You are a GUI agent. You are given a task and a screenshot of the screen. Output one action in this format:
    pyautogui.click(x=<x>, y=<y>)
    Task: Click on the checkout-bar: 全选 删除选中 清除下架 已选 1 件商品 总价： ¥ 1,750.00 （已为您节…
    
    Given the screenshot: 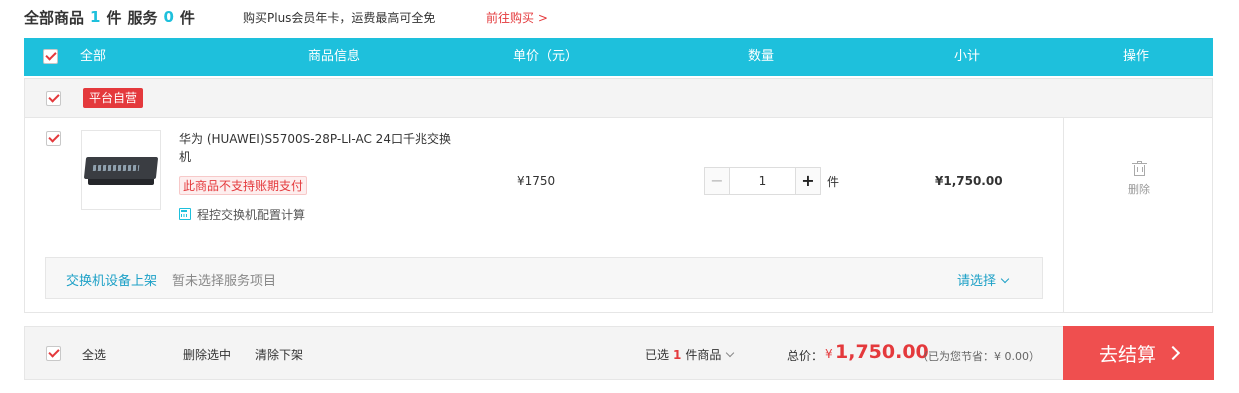 What is the action you would take?
    pyautogui.click(x=619, y=353)
    